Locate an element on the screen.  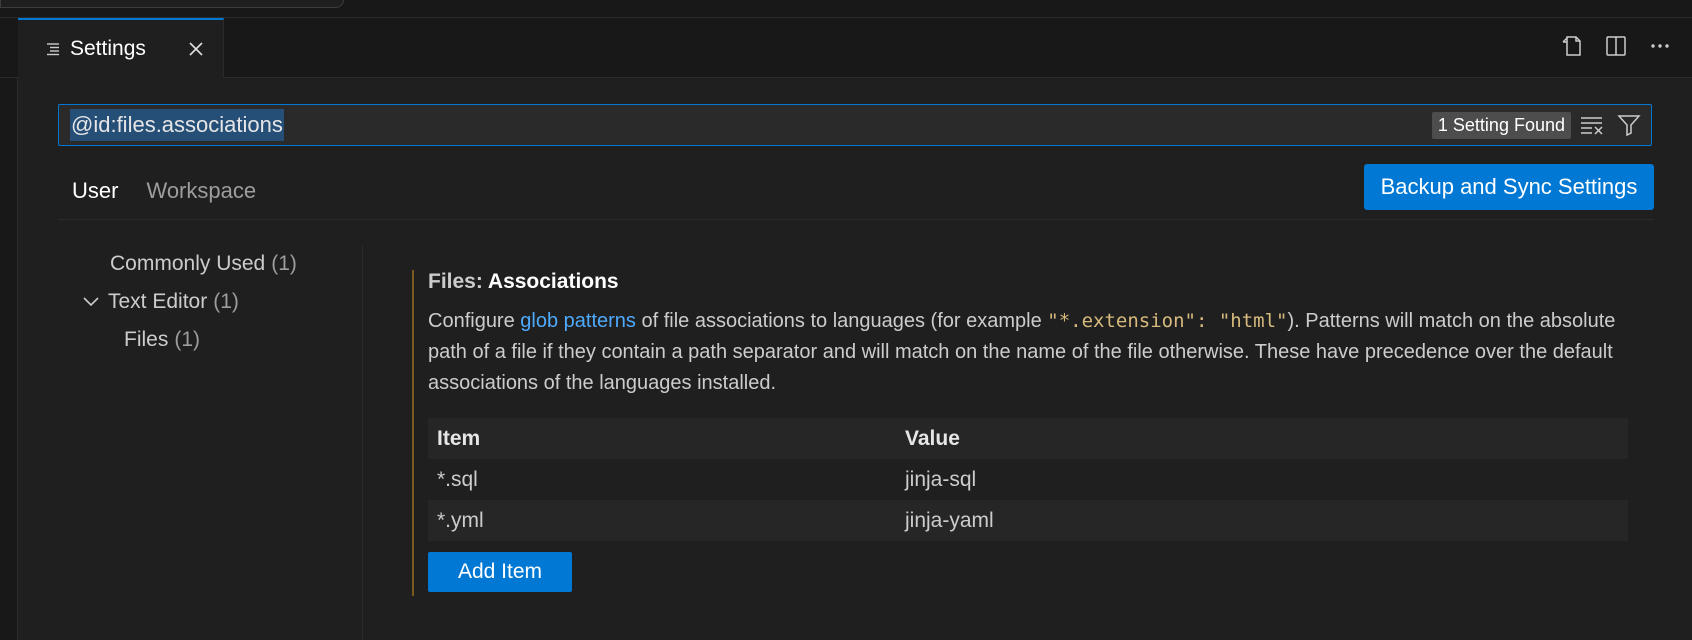
setting-title: Files: Associations is located at coordinates (523, 282).